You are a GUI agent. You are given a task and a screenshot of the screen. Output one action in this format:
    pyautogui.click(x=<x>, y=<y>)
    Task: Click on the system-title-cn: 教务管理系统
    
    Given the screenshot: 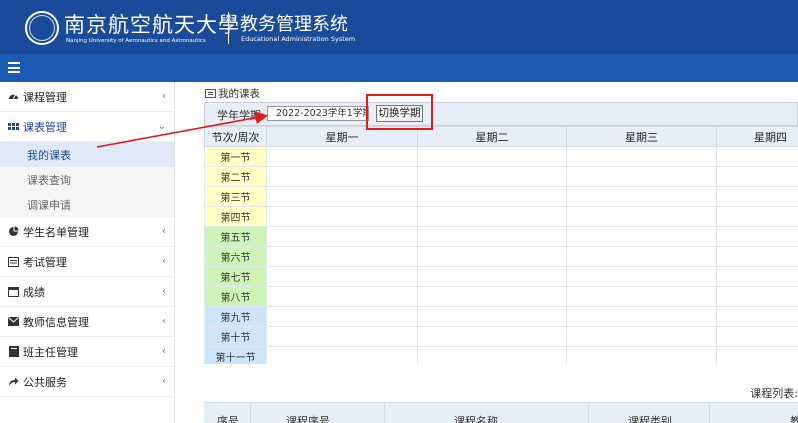 What is the action you would take?
    pyautogui.click(x=294, y=24)
    